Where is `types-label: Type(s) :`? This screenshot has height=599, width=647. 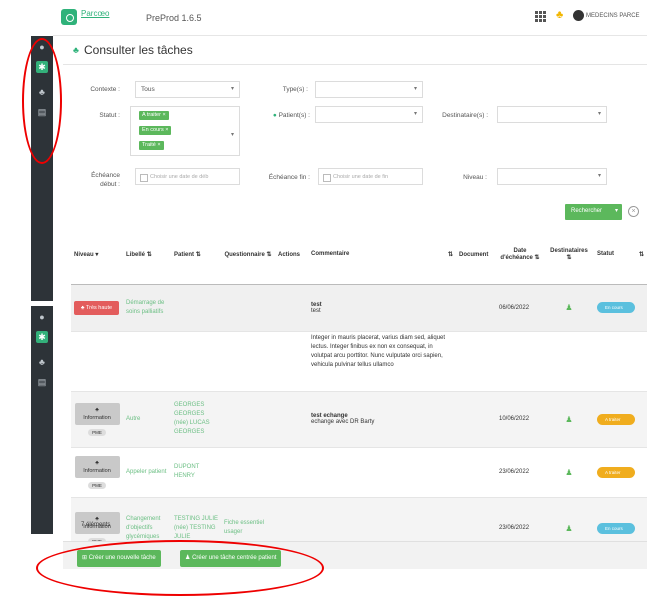 types-label: Type(s) : is located at coordinates (295, 89).